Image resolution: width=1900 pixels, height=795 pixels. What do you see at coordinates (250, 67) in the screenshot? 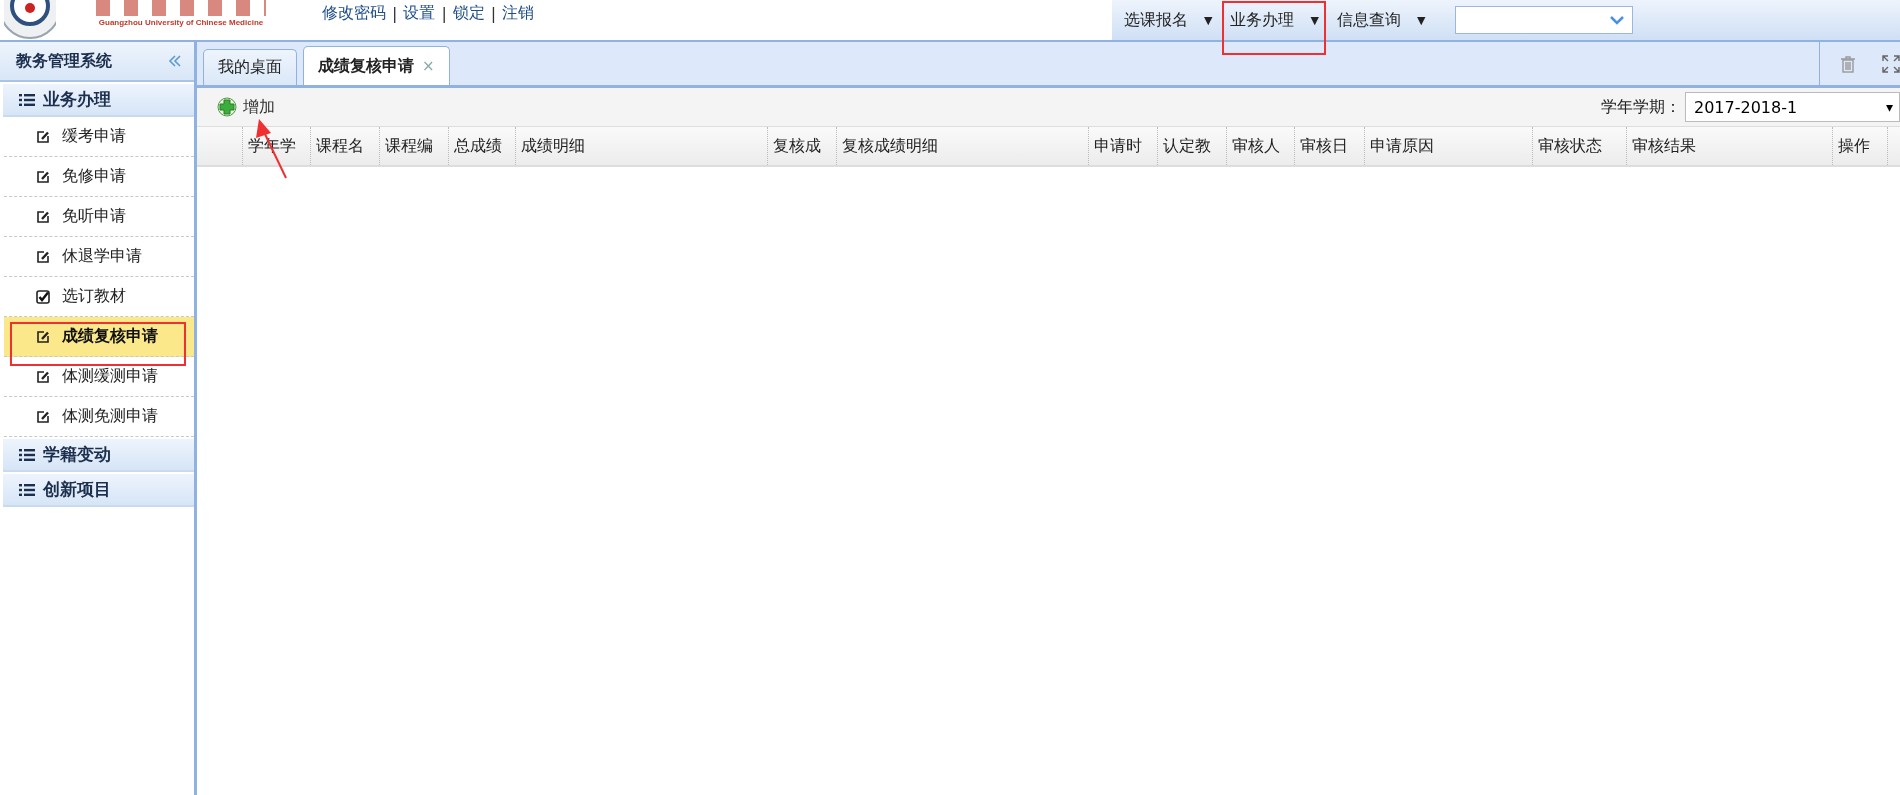
I see `tab: 我的桌面` at bounding box center [250, 67].